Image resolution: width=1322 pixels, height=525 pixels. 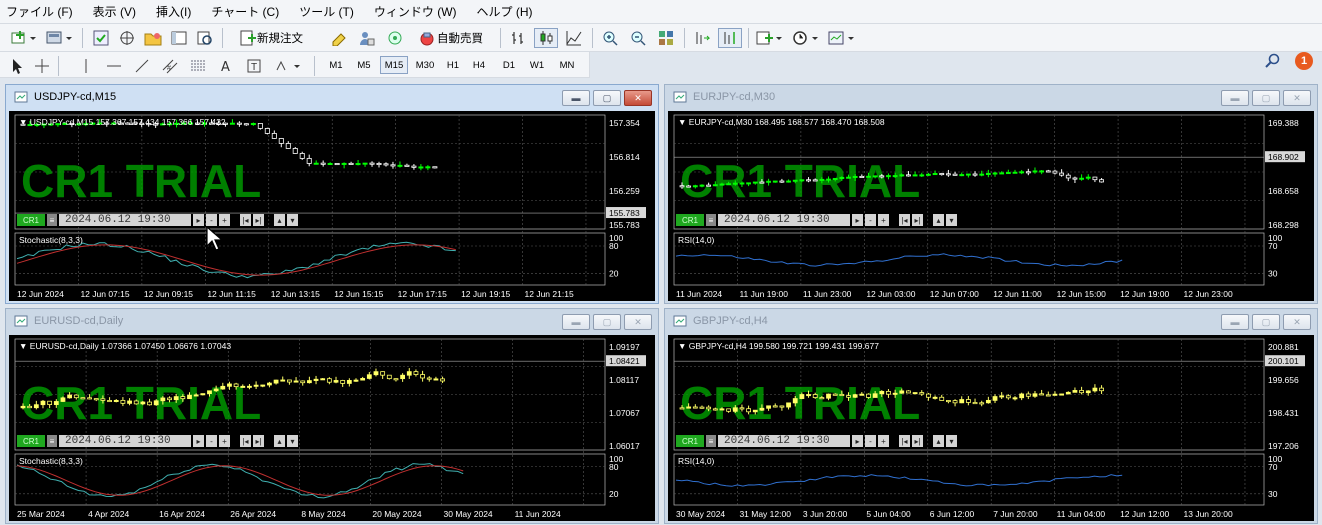 I want to click on timeframe-h1: H1, so click(x=453, y=65).